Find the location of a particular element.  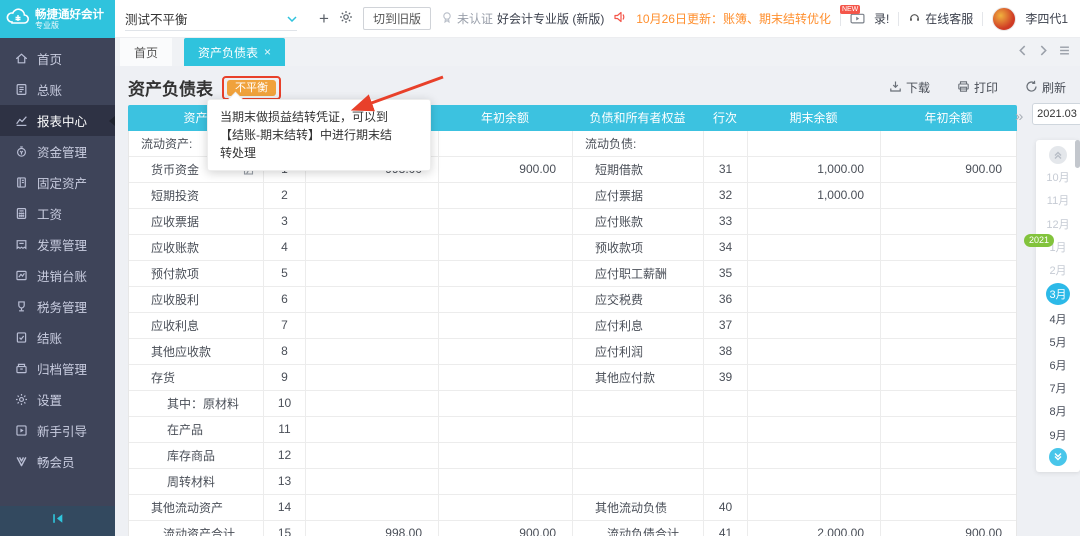

sidebar-item-membership: 畅会员 is located at coordinates (57, 461).